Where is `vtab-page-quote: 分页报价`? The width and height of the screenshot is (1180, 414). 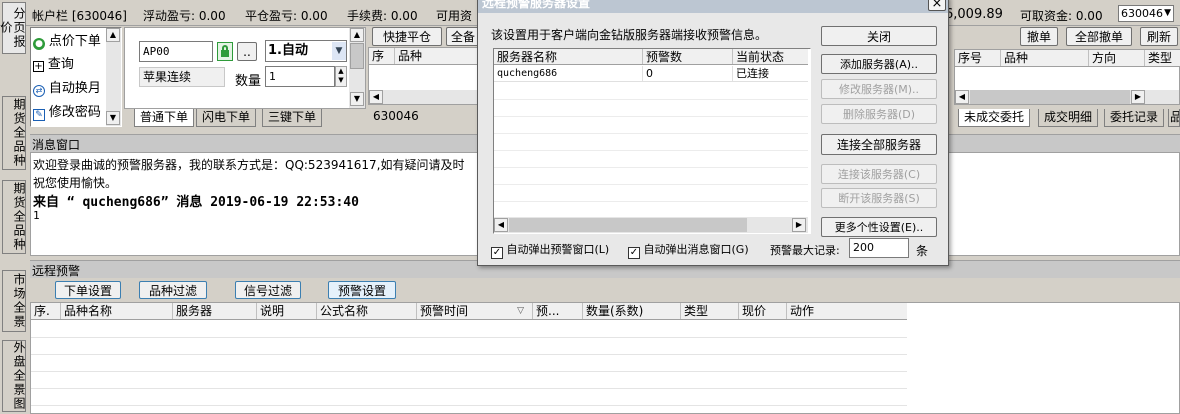 vtab-page-quote: 分页报价 is located at coordinates (13, 28).